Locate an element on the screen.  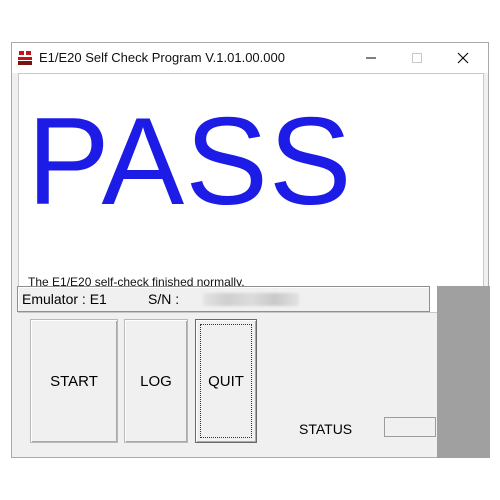
serial-number-redacted is located at coordinates (251, 299).